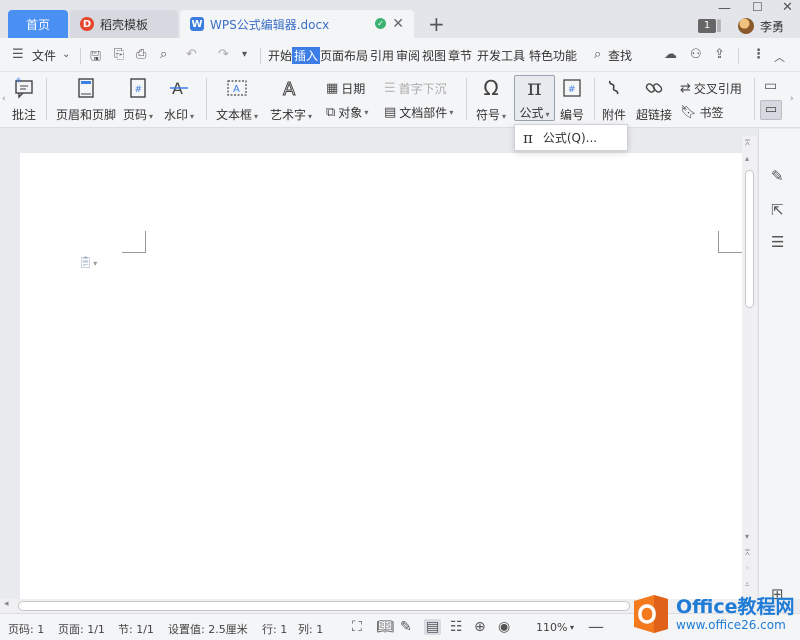  Describe the element at coordinates (596, 626) in the screenshot. I see `zoom-out-icon: —` at that location.